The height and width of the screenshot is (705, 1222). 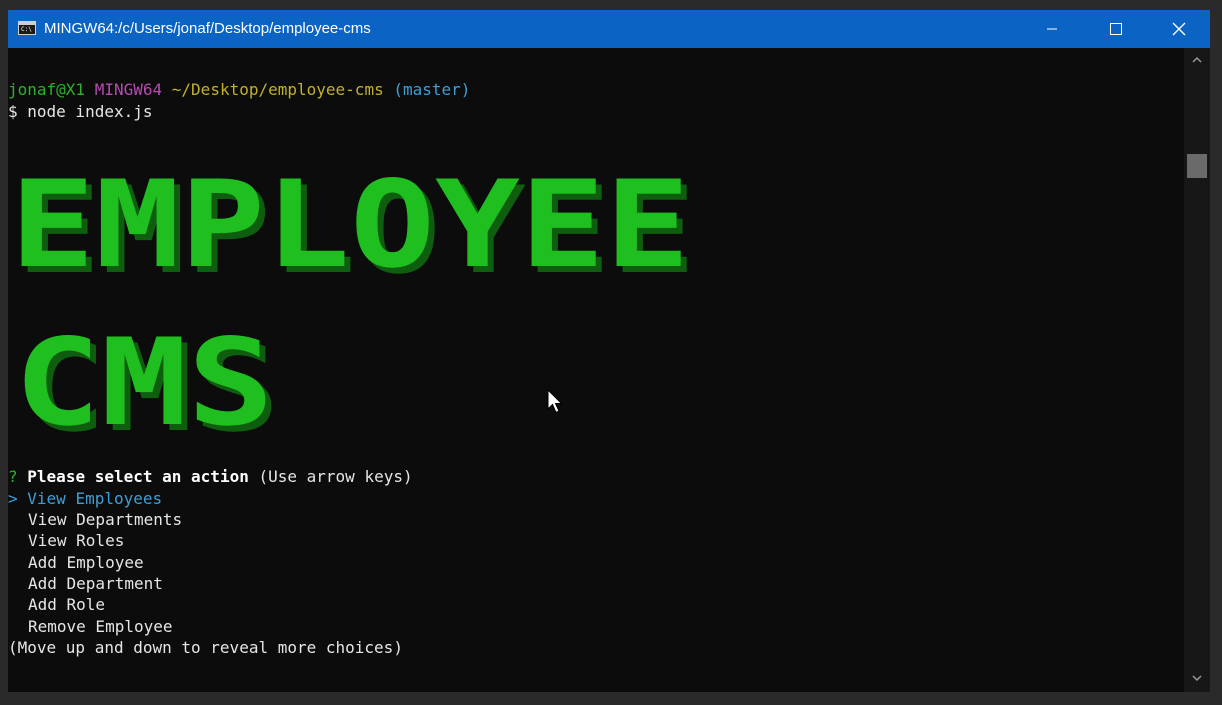 What do you see at coordinates (95, 583) in the screenshot?
I see `menu-option-add-department: Add Department` at bounding box center [95, 583].